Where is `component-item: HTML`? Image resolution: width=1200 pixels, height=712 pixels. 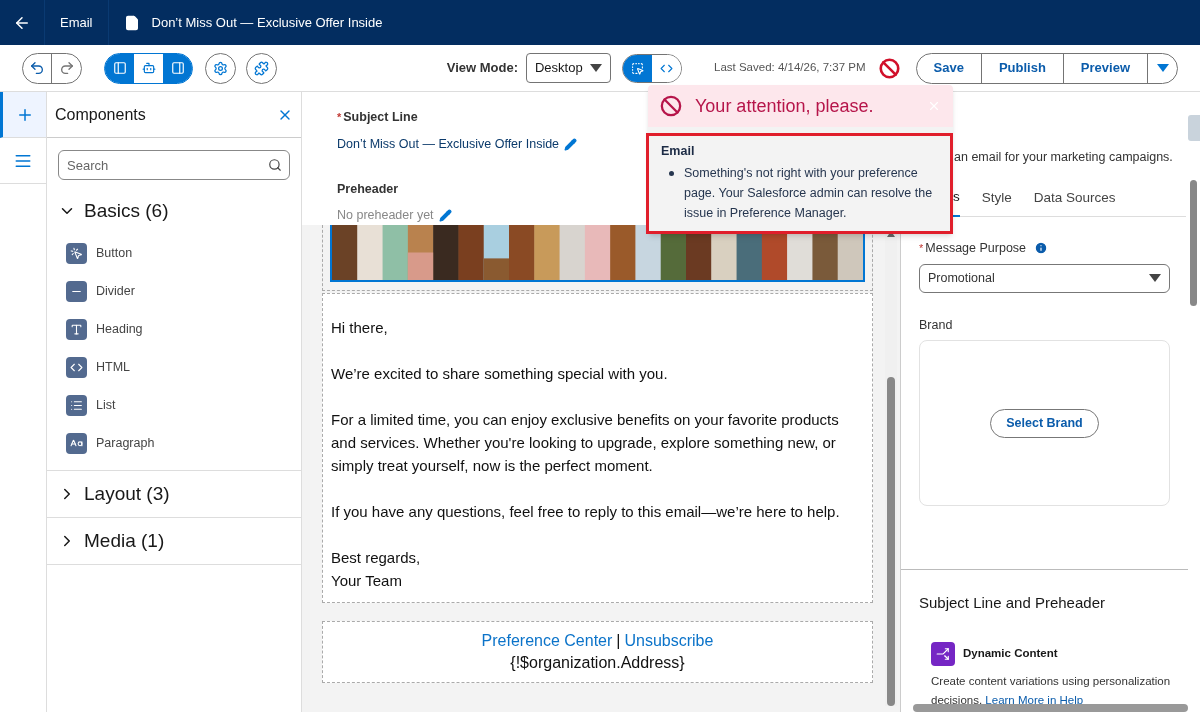 component-item: HTML is located at coordinates (174, 367).